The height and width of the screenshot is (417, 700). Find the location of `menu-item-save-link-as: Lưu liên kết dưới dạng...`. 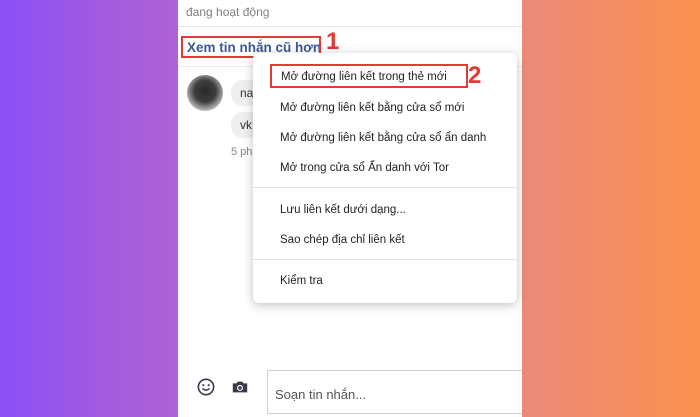

menu-item-save-link-as: Lưu liên kết dưới dạng... is located at coordinates (385, 210).